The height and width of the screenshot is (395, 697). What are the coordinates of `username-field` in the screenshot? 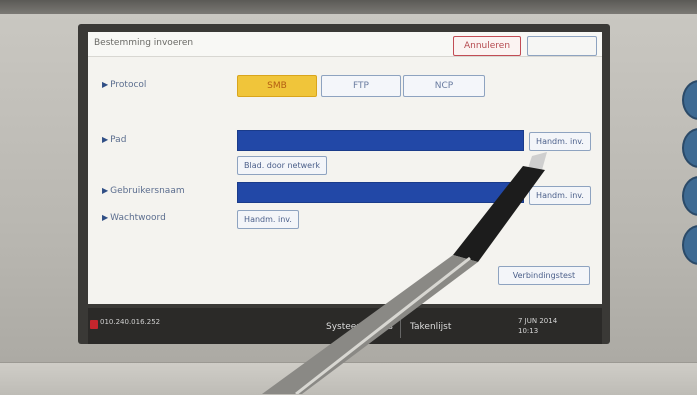 It's located at (380, 192).